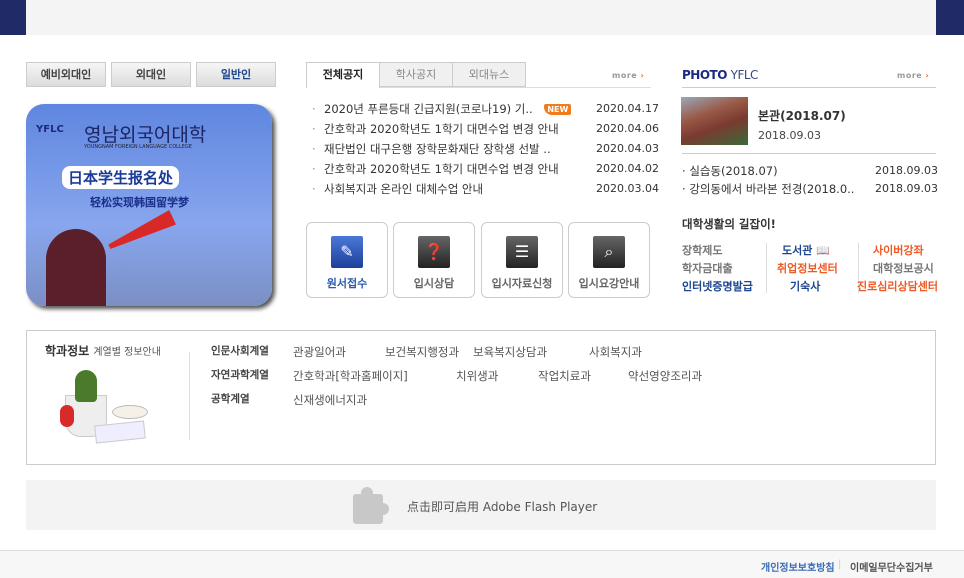  Describe the element at coordinates (437, 149) in the screenshot. I see `notice-title: 재단법인 대구은행 장학문화재단 장학생 선발 ..` at that location.